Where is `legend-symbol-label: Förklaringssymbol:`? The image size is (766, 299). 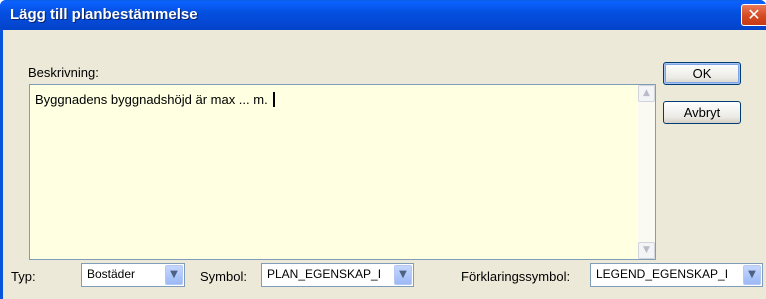 legend-symbol-label: Förklaringssymbol: is located at coordinates (516, 276).